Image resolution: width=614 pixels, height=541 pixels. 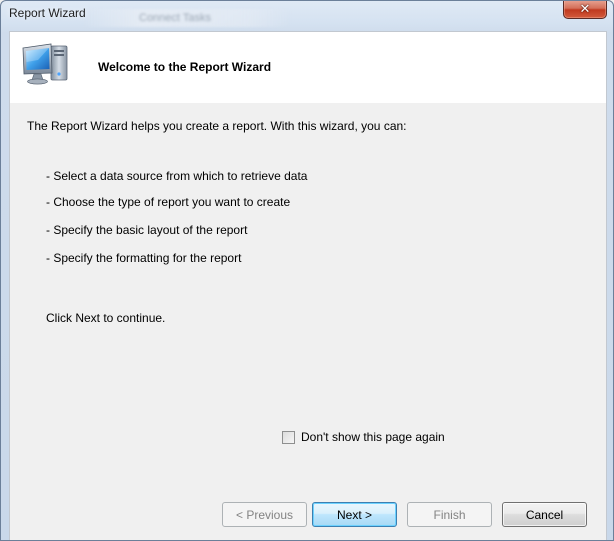 What do you see at coordinates (106, 318) in the screenshot?
I see `continue-instruction: Click Next to continue.` at bounding box center [106, 318].